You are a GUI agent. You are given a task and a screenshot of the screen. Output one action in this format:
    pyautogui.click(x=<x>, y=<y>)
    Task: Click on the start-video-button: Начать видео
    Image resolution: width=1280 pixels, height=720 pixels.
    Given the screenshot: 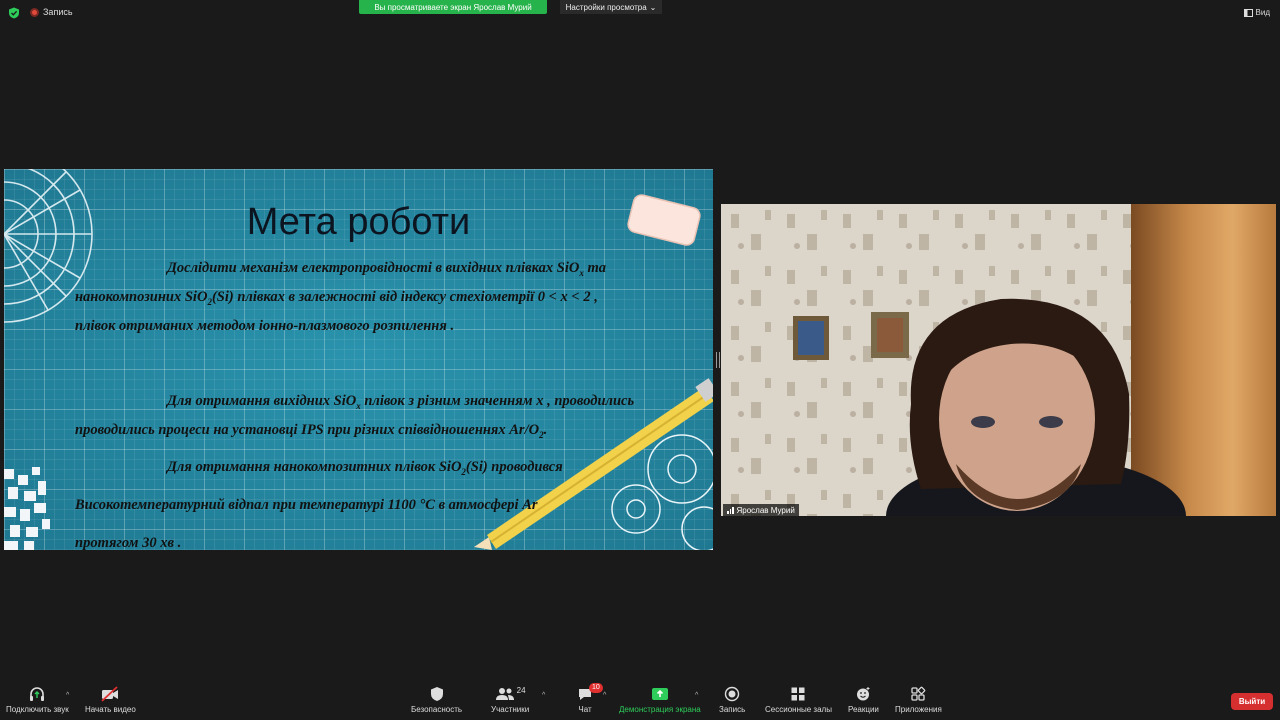 What is the action you would take?
    pyautogui.click(x=110, y=700)
    